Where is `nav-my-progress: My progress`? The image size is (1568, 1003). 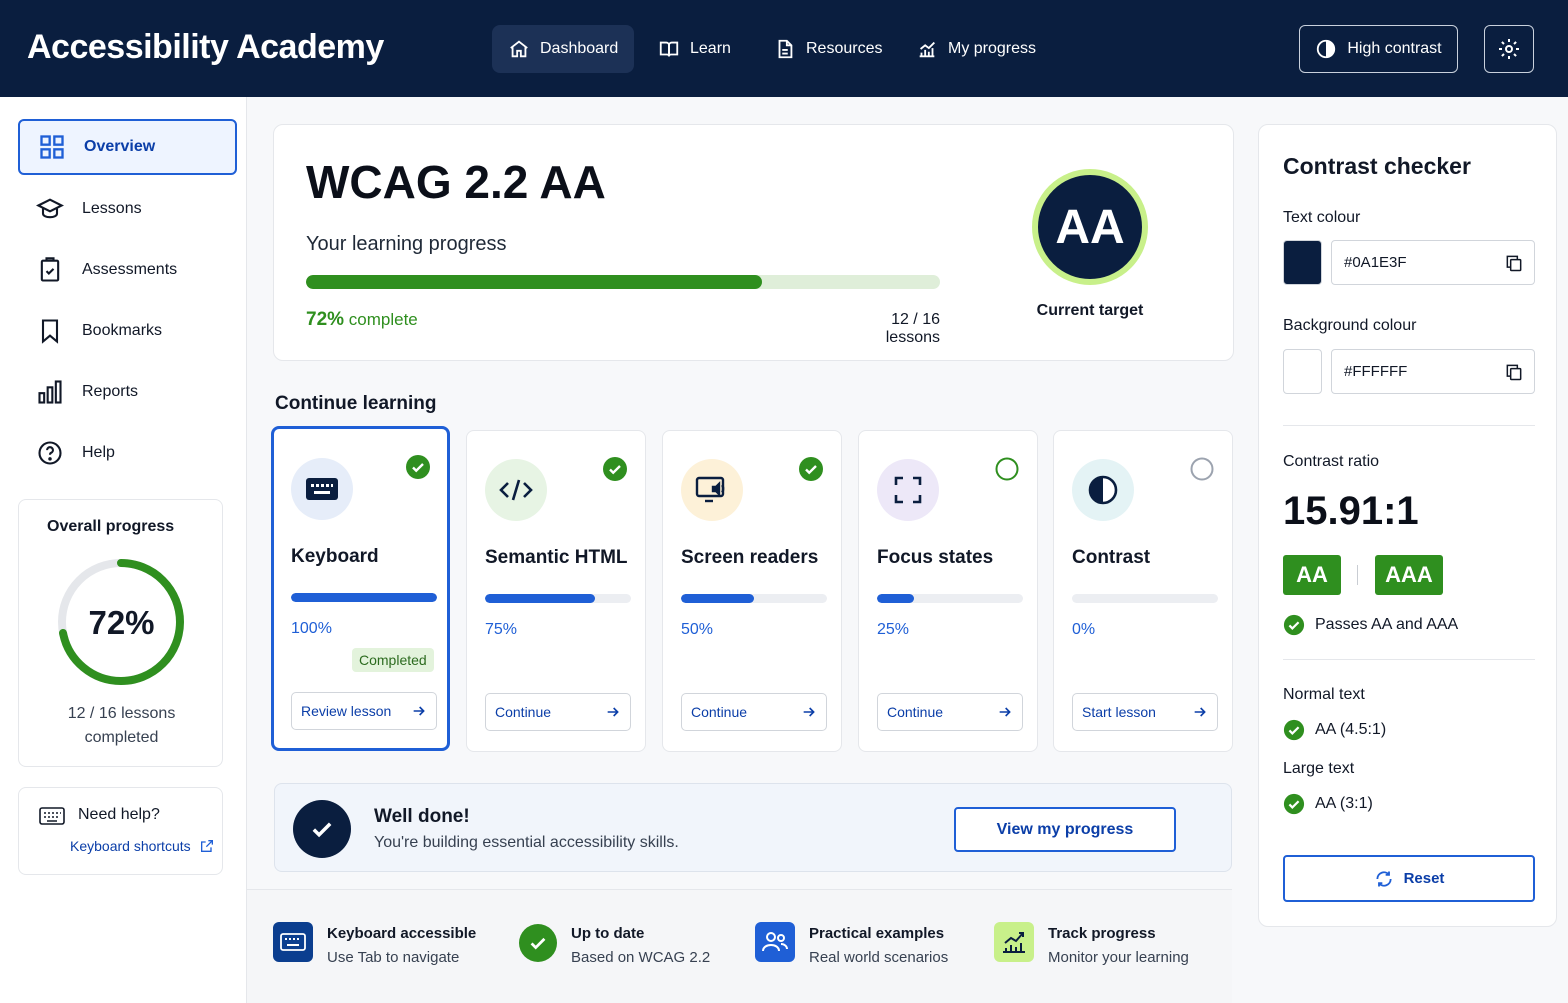 nav-my-progress: My progress is located at coordinates (976, 49).